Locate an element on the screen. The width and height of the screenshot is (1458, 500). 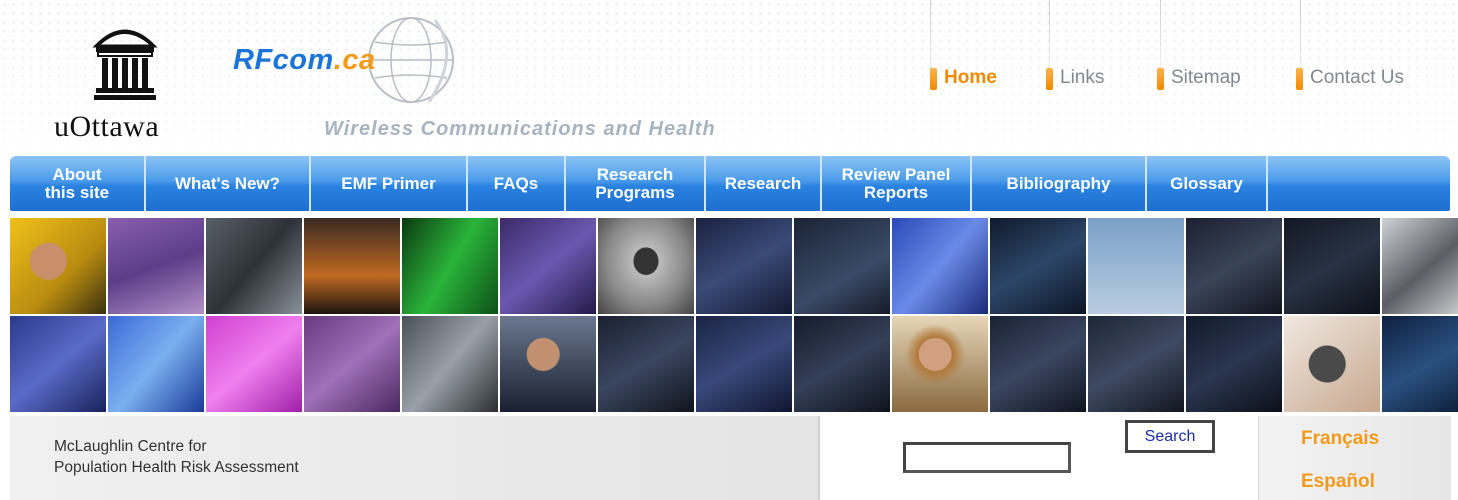
rfcom-main: RFcom is located at coordinates (283, 60).